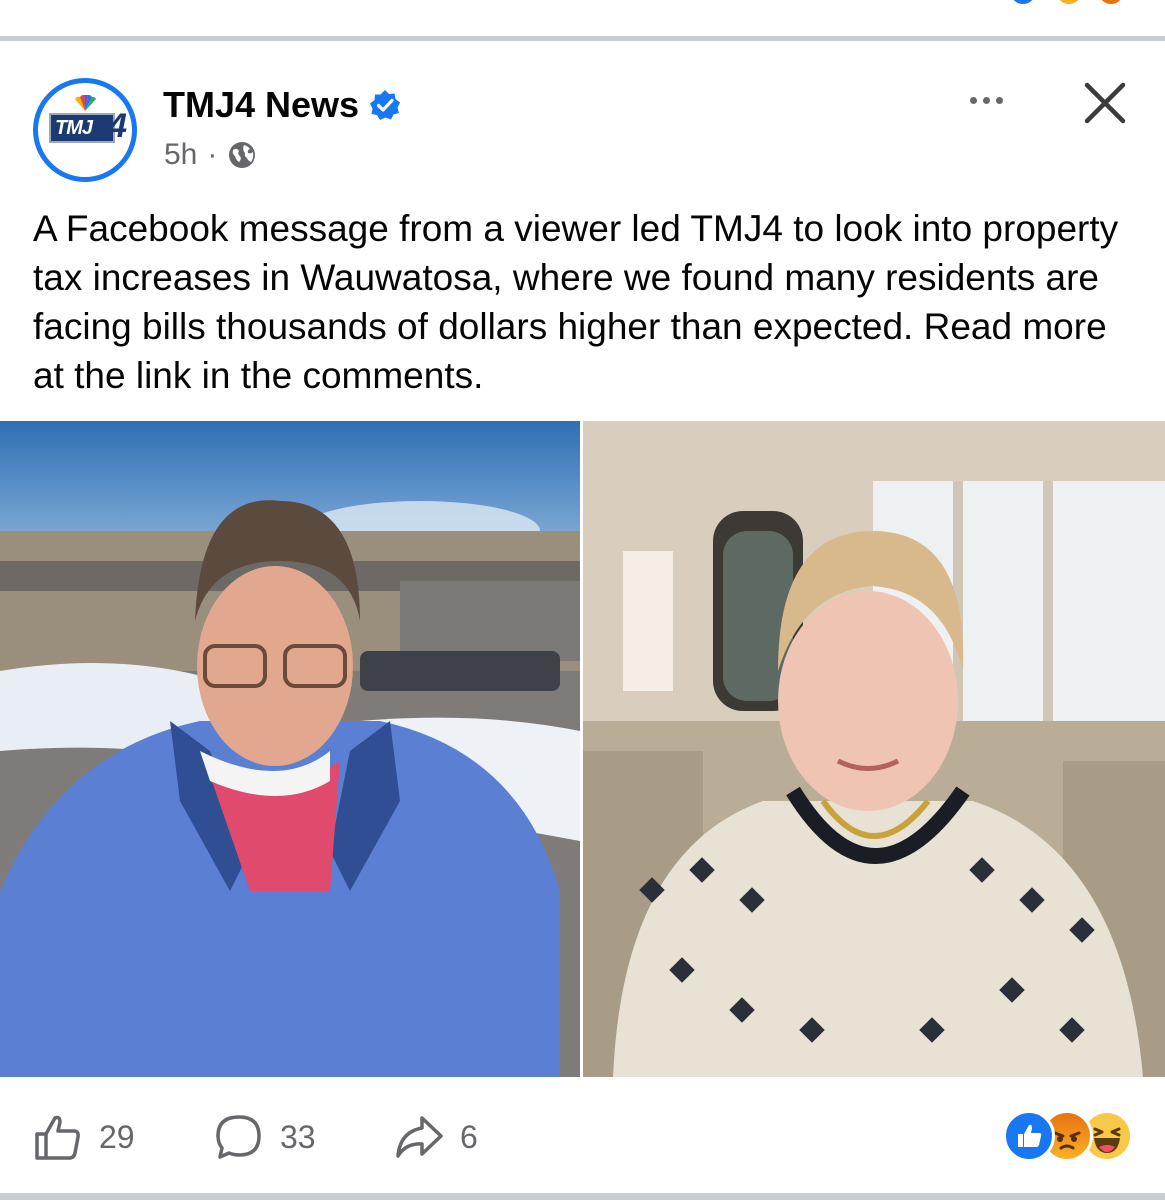  I want to click on like-count: 29, so click(117, 1136).